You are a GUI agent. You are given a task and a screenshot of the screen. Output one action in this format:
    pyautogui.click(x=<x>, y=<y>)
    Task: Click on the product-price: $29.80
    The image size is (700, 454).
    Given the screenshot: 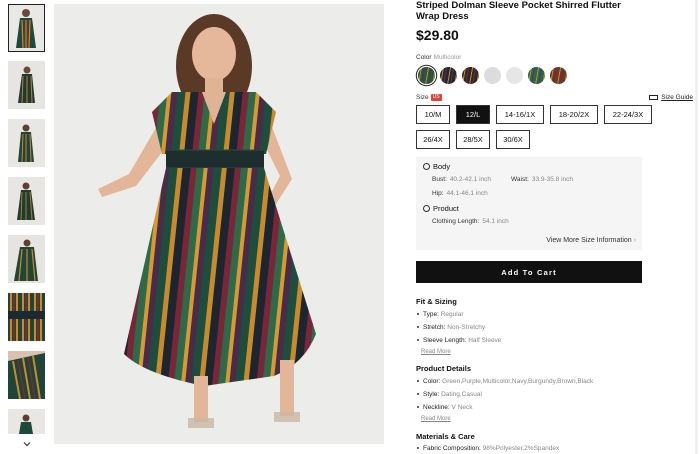 What is the action you would take?
    pyautogui.click(x=437, y=35)
    